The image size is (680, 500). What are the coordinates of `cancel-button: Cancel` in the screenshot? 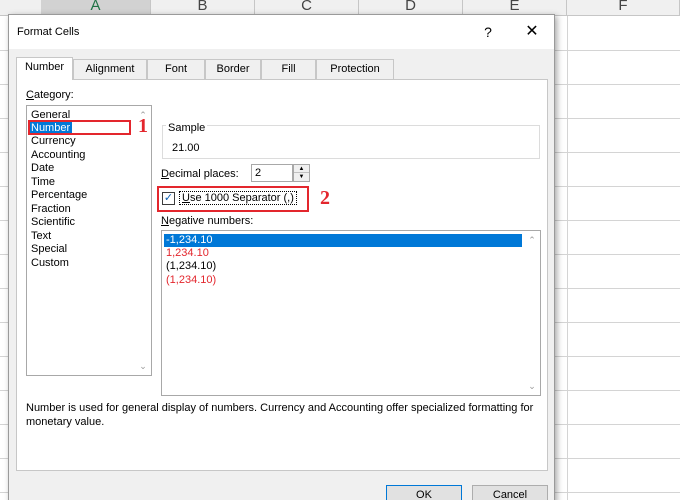 It's located at (510, 492).